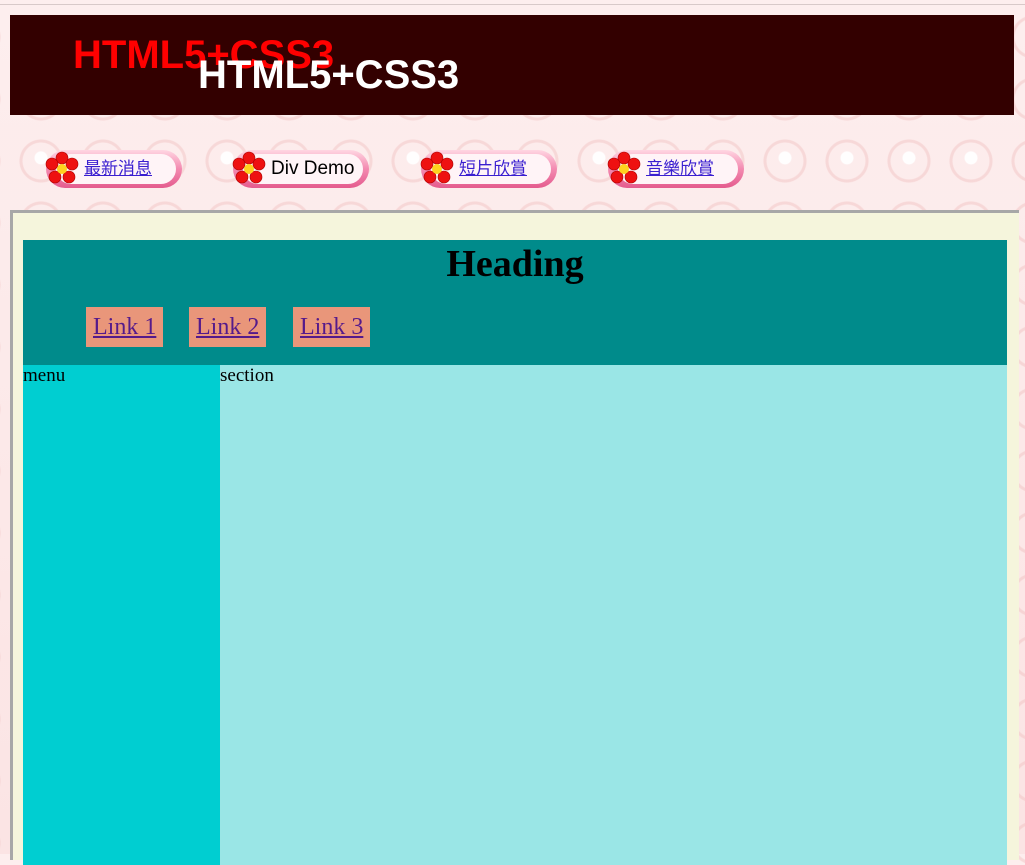 This screenshot has height=865, width=1025. I want to click on link-2: Link 2, so click(228, 327).